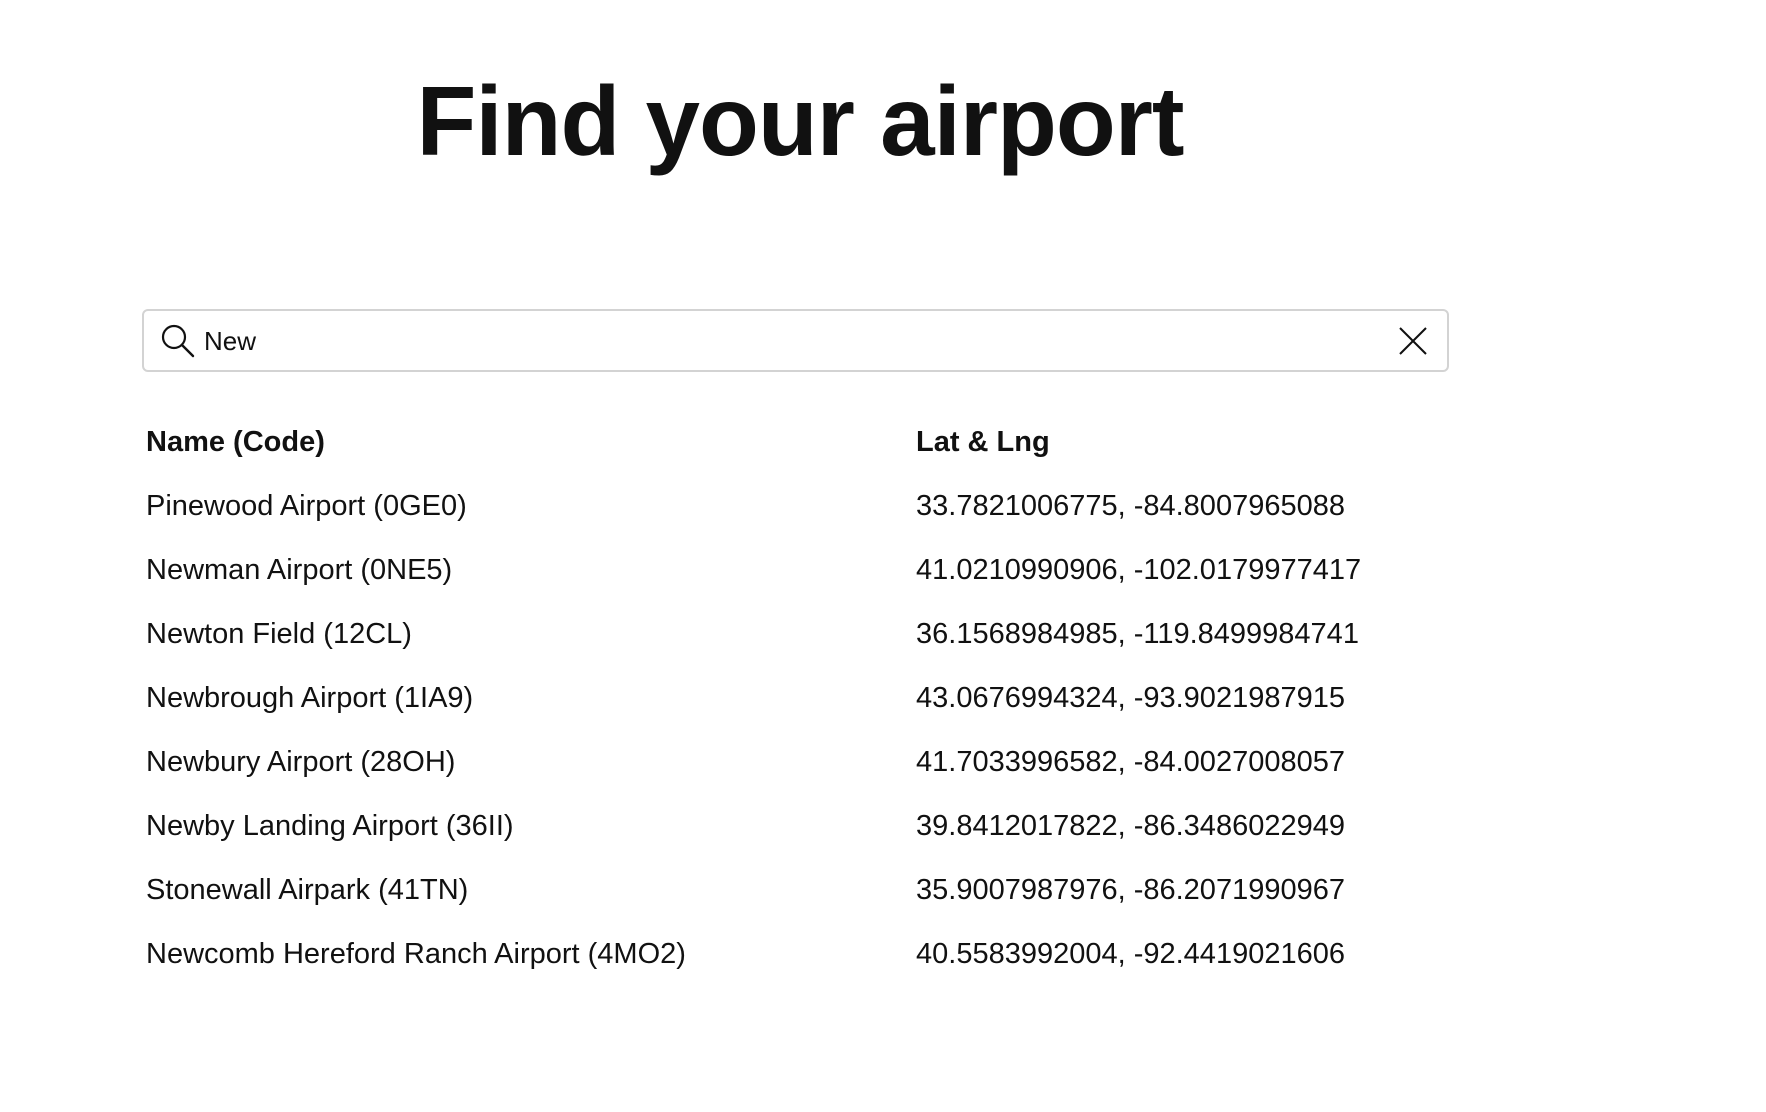  Describe the element at coordinates (1130, 889) in the screenshot. I see `airport-coords: 35.9007987976, -86.2071990967` at that location.